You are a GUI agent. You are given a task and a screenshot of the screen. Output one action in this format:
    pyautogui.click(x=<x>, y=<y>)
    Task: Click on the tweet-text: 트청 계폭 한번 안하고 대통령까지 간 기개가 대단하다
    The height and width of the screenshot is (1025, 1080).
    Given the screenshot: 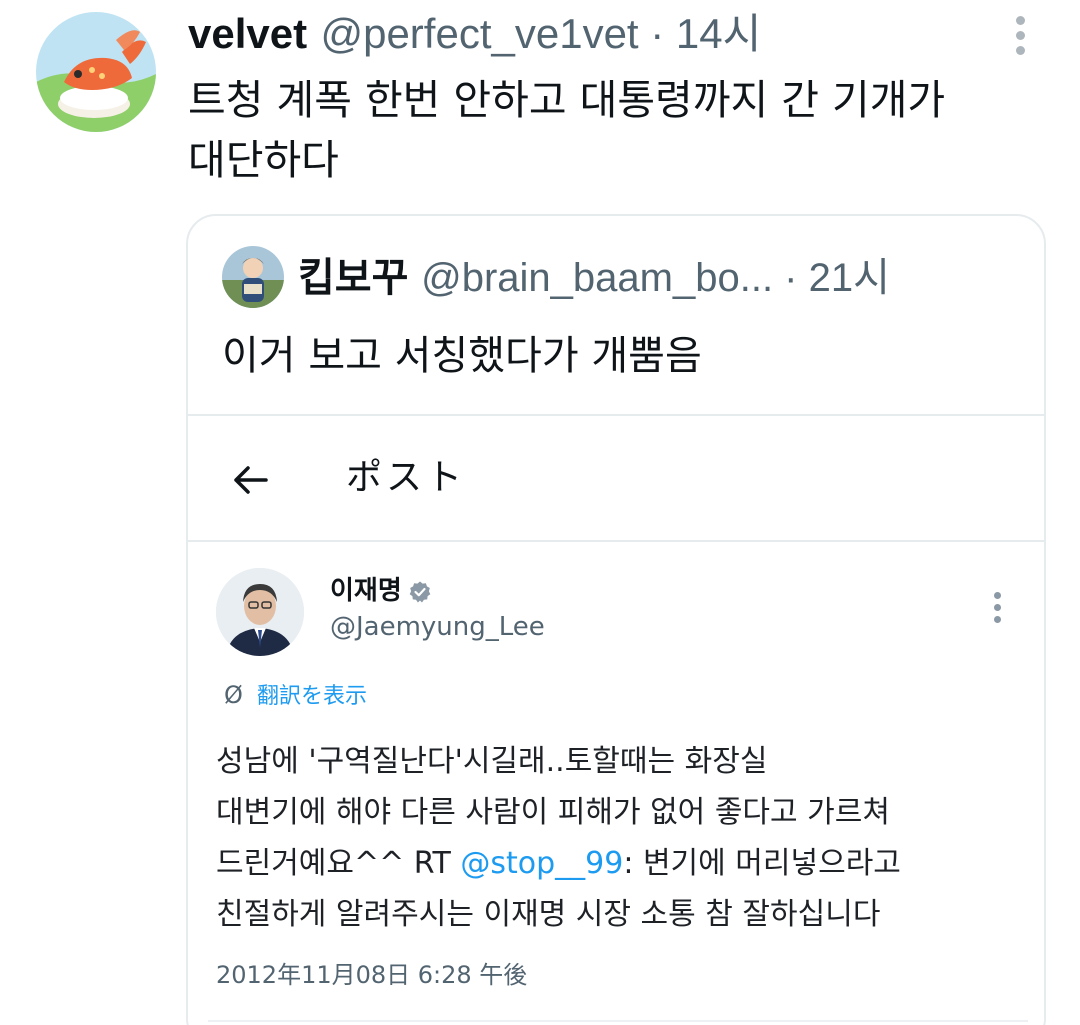 What is the action you would take?
    pyautogui.click(x=618, y=130)
    